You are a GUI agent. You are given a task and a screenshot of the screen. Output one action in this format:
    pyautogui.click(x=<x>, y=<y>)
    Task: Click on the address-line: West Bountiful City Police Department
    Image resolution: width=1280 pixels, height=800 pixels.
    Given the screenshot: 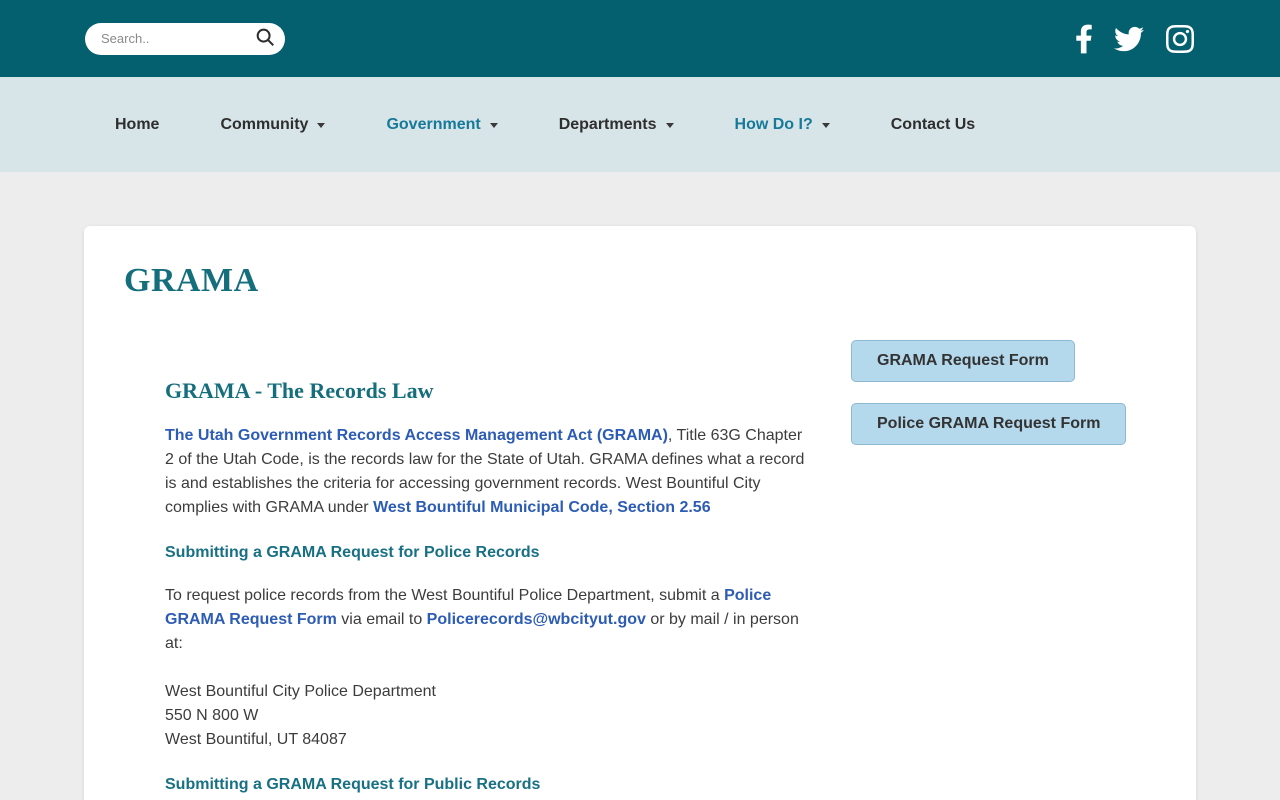 What is the action you would take?
    pyautogui.click(x=300, y=691)
    